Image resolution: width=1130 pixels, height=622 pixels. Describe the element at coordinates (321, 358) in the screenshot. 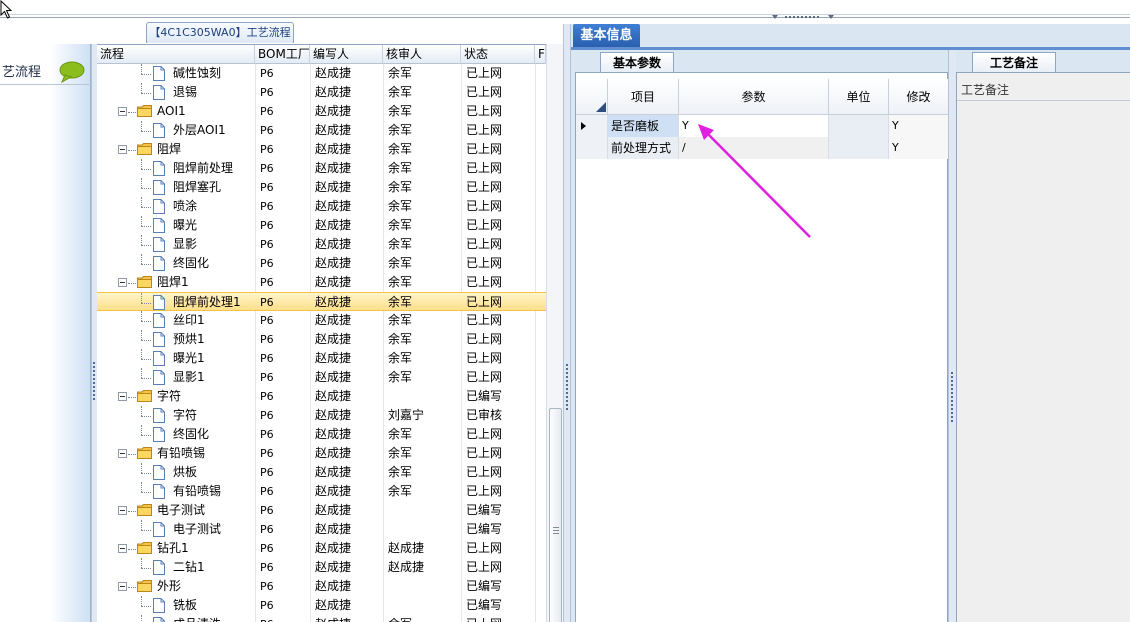

I see `table-row: 曝光1 P6 赵成捷 余军 已上网` at that location.